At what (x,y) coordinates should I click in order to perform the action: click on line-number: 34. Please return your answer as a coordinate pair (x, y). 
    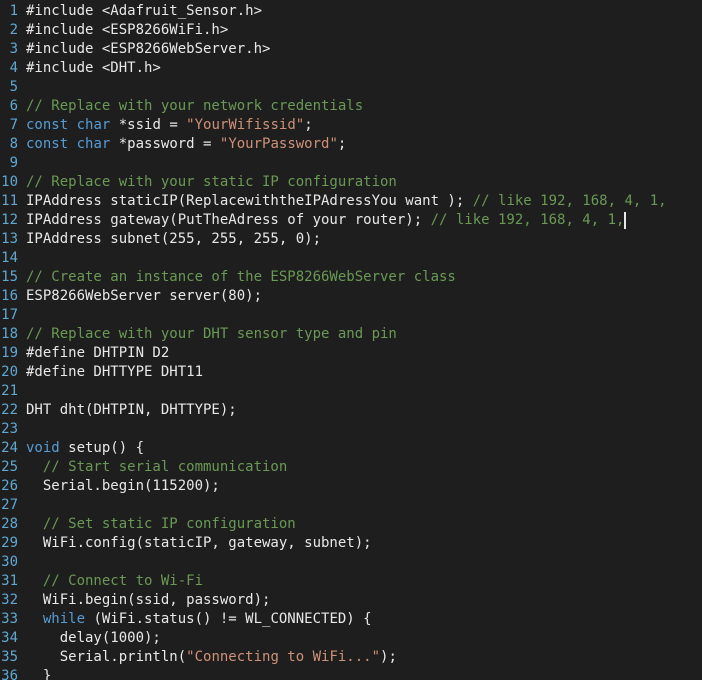
    Looking at the image, I should click on (9, 638).